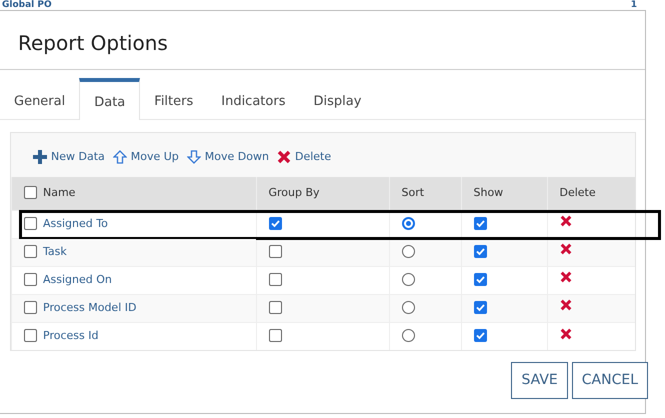  Describe the element at coordinates (70, 335) in the screenshot. I see `field-name-link: Process Id` at that location.